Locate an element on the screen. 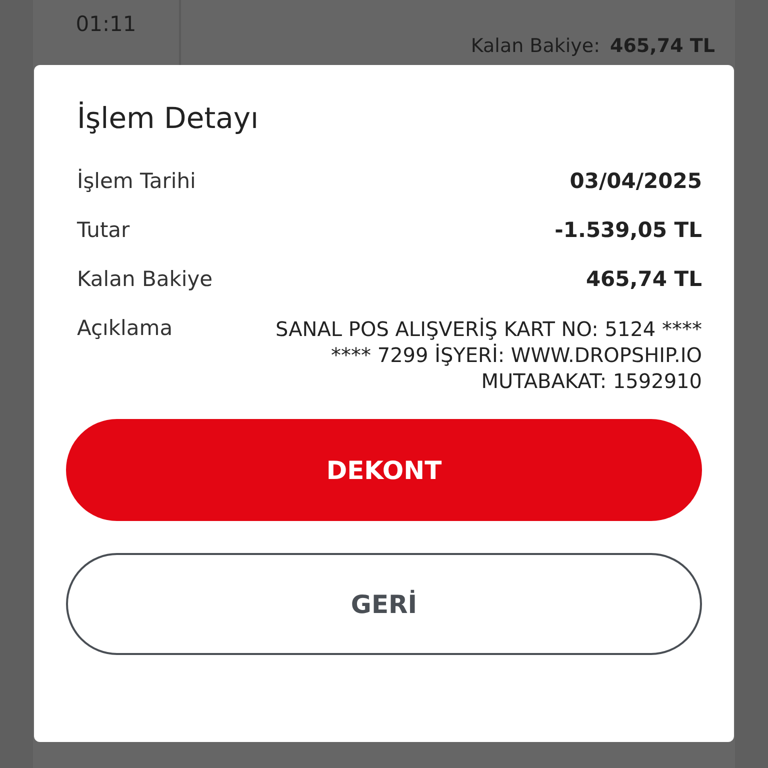 The image size is (768, 768). balance-value: 465,74 TL is located at coordinates (662, 46).